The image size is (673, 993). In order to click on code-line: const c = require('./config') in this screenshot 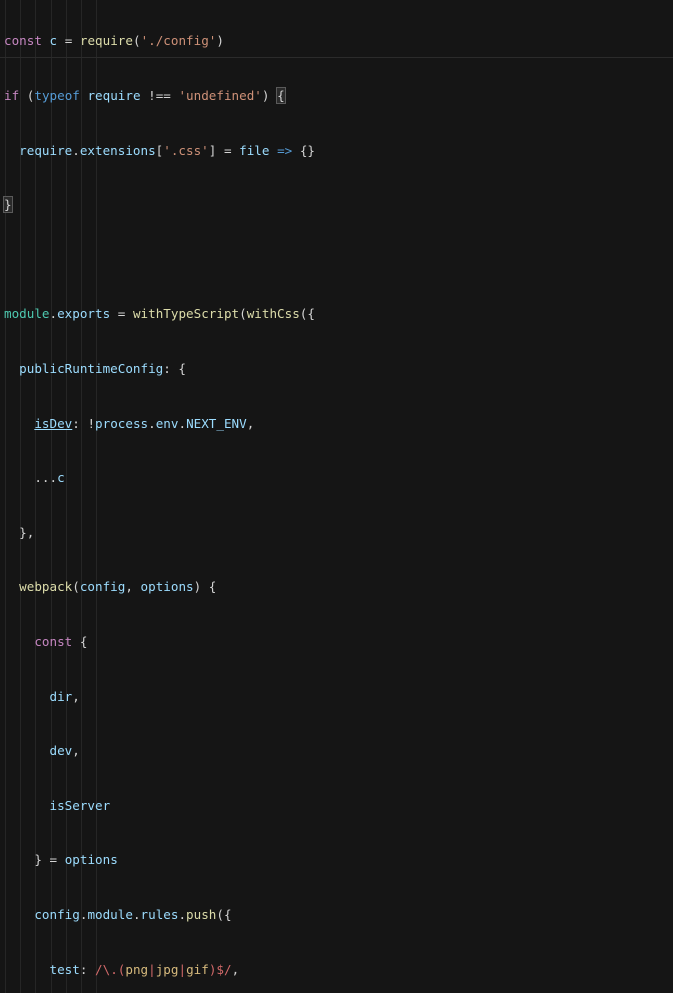, I will do `click(336, 41)`.